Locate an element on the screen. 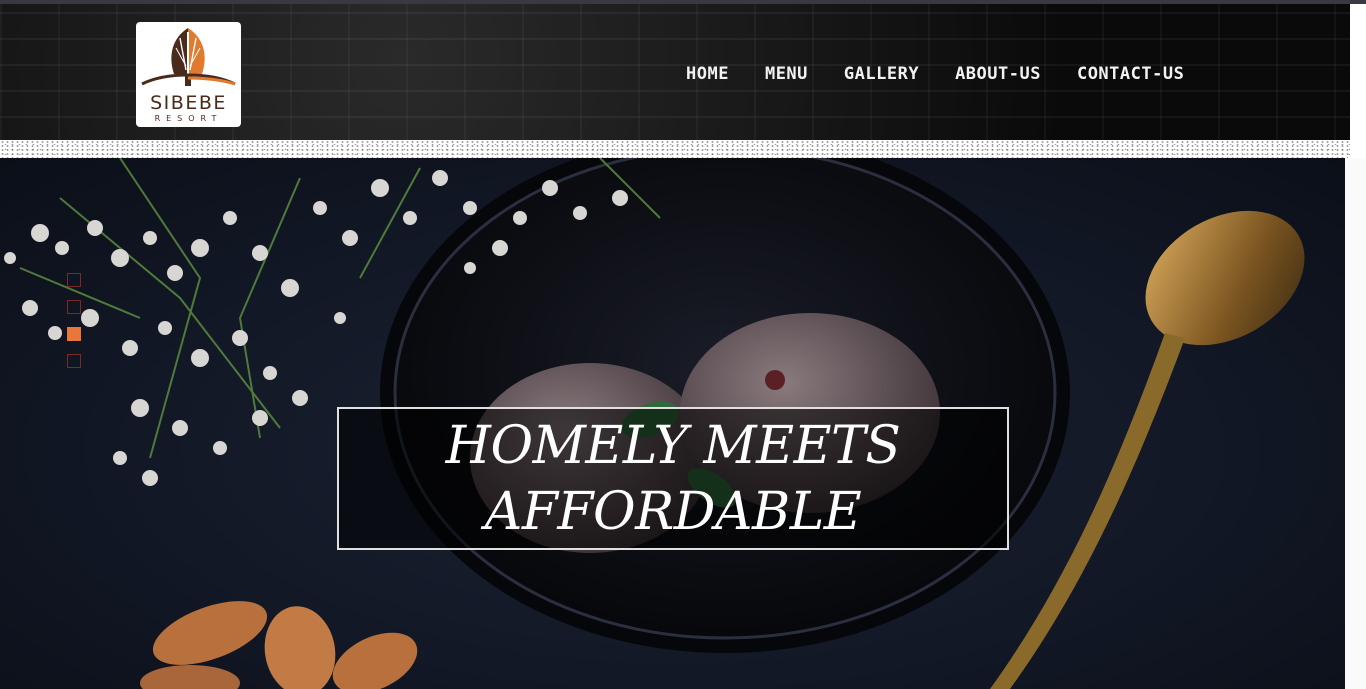  main-nav: HOME MENU GALLERY ABOUT-US CONTACT-US is located at coordinates (935, 74).